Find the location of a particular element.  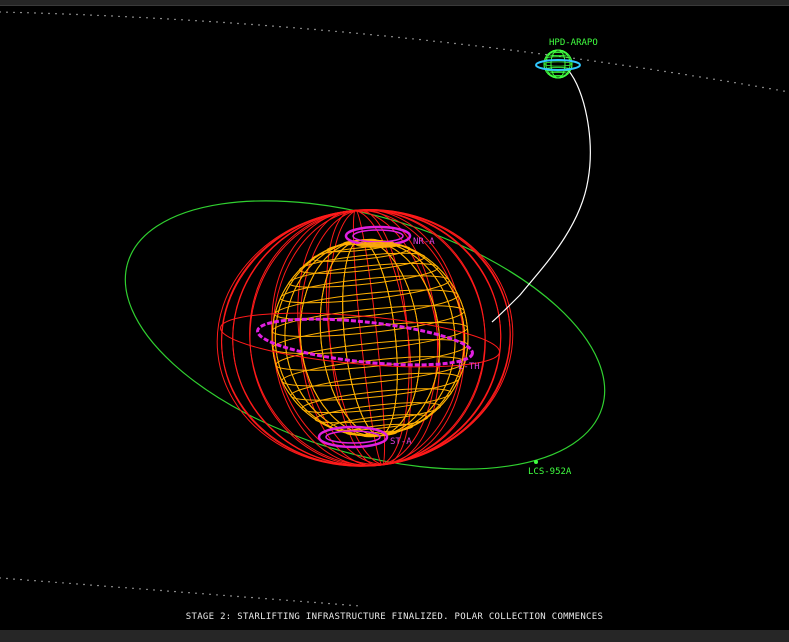

collector-marker is located at coordinates (536, 462).